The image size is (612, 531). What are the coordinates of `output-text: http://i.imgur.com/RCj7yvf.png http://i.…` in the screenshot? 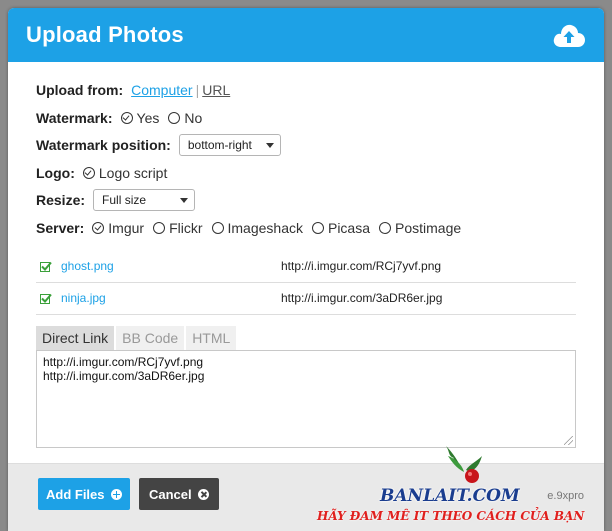 It's located at (124, 368).